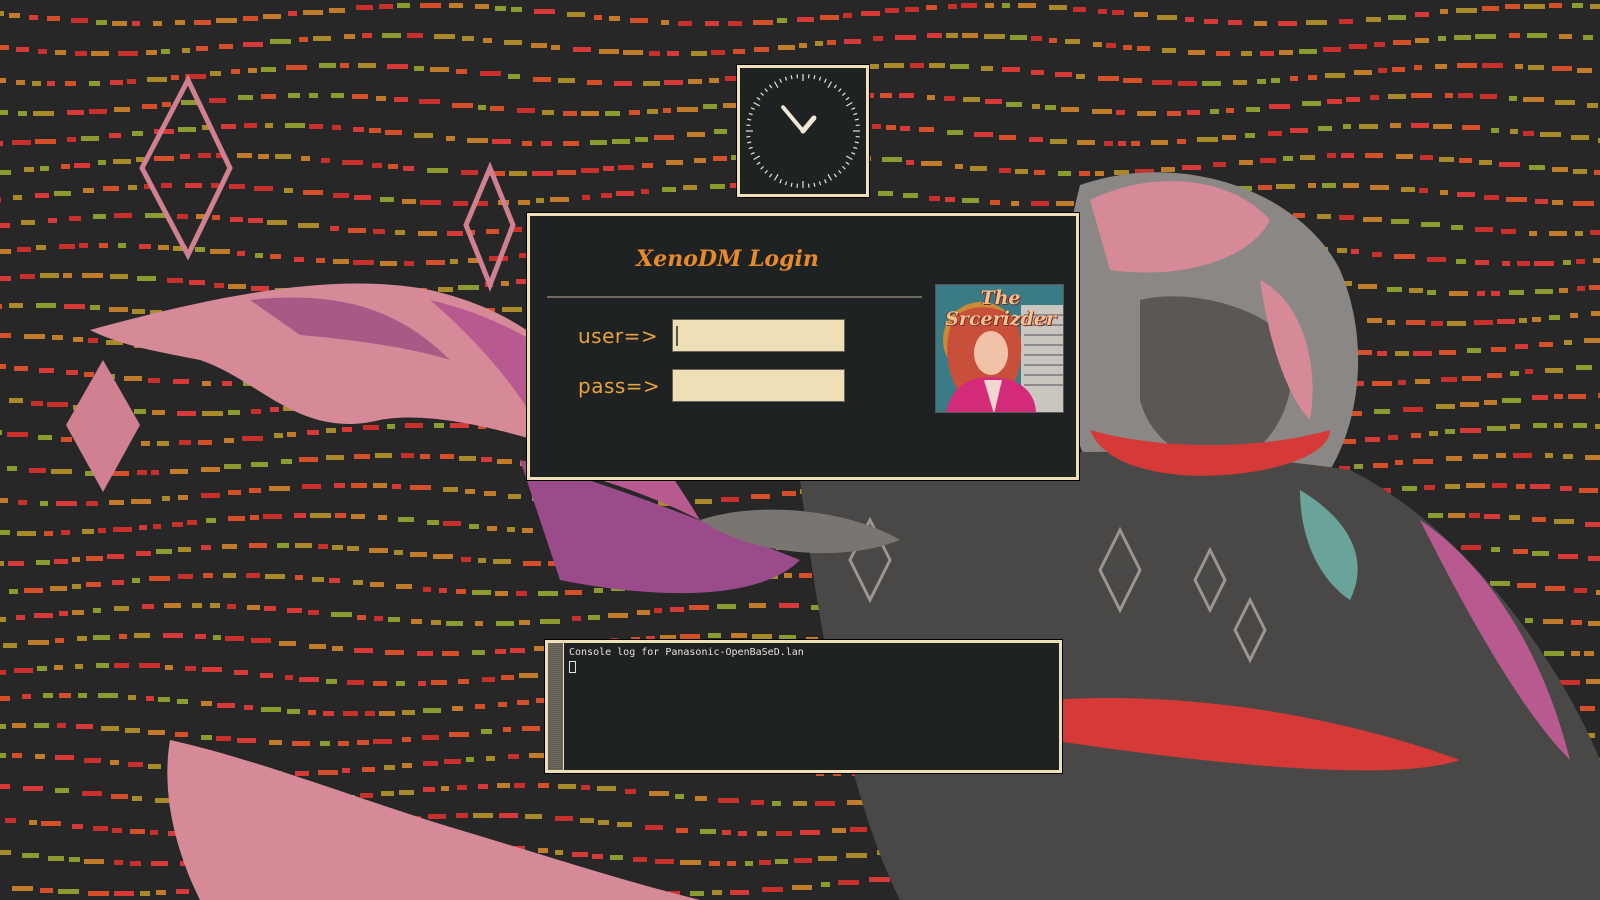 Image resolution: width=1600 pixels, height=900 pixels. What do you see at coordinates (758, 335) in the screenshot?
I see `username-input` at bounding box center [758, 335].